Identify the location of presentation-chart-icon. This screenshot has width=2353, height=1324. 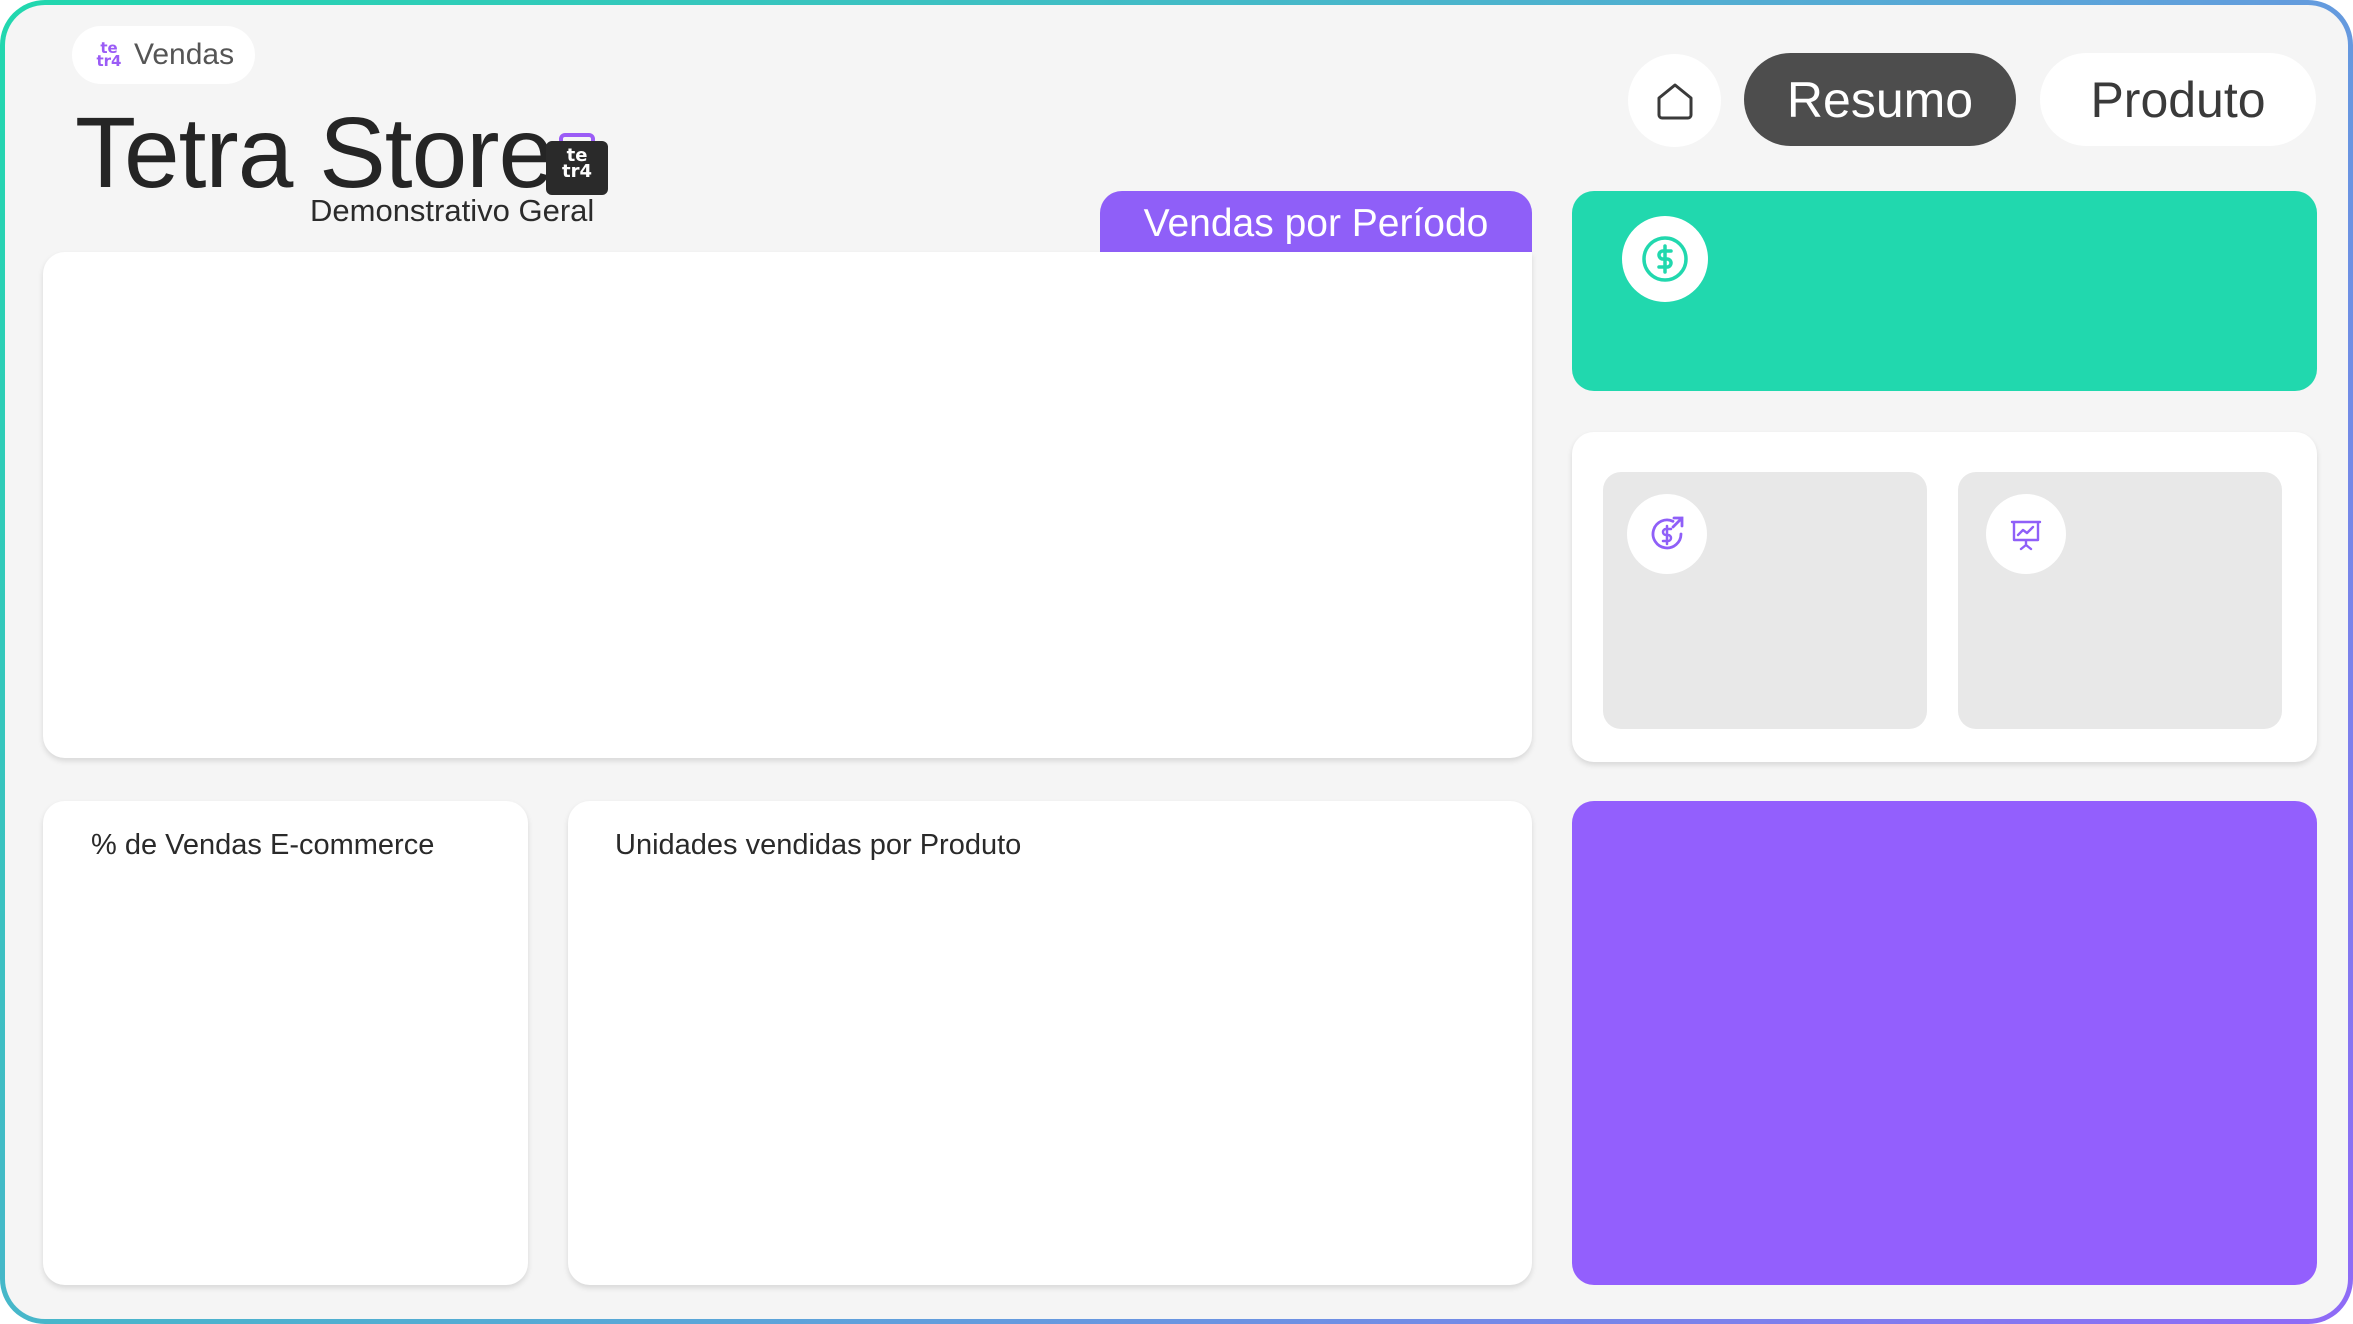
(2026, 534).